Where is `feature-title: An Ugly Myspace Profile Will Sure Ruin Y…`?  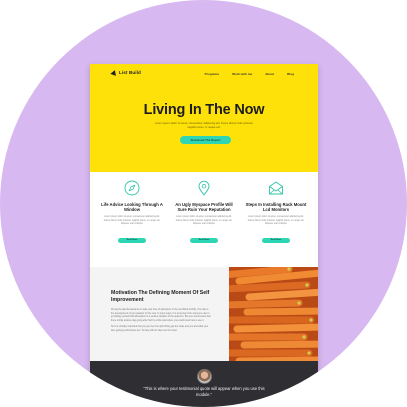 feature-title: An Ugly Myspace Profile Will Sure Ruin Y… is located at coordinates (204, 207).